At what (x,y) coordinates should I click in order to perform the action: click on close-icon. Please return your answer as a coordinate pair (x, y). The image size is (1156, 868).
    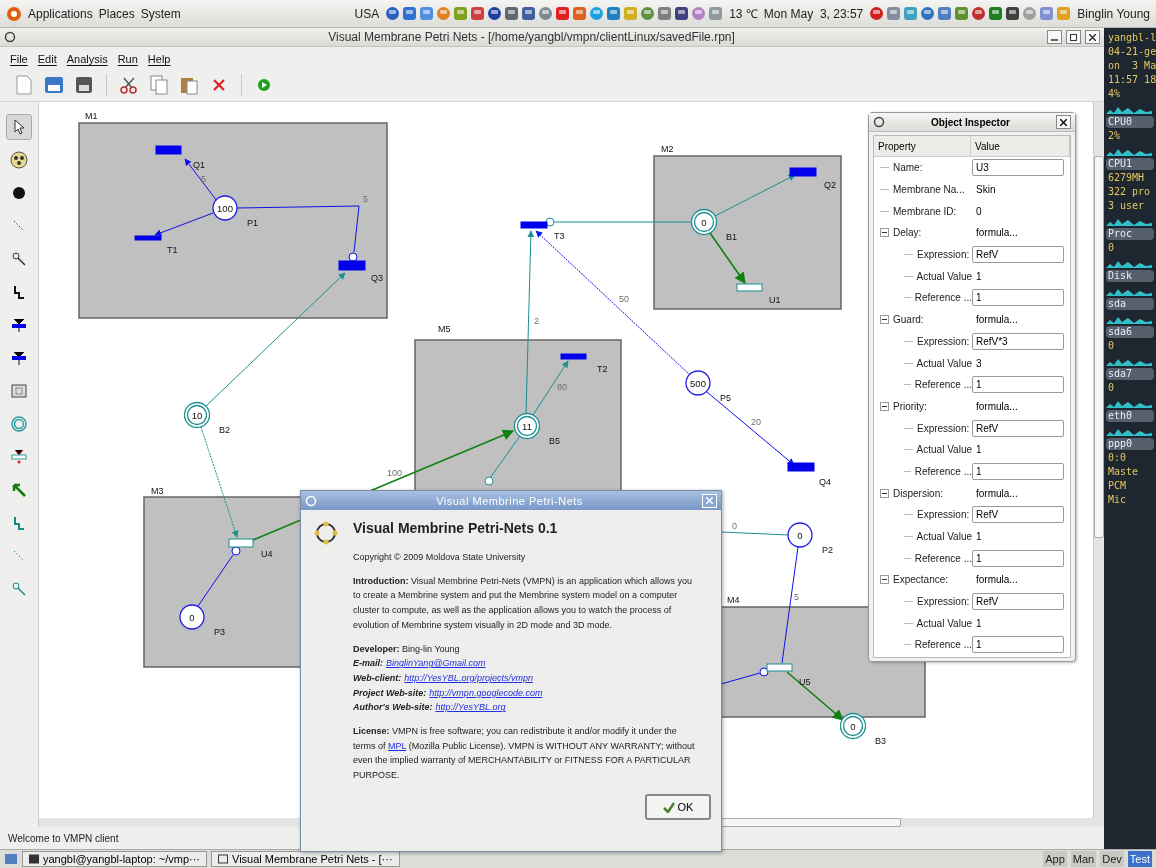
    Looking at the image, I should click on (709, 500).